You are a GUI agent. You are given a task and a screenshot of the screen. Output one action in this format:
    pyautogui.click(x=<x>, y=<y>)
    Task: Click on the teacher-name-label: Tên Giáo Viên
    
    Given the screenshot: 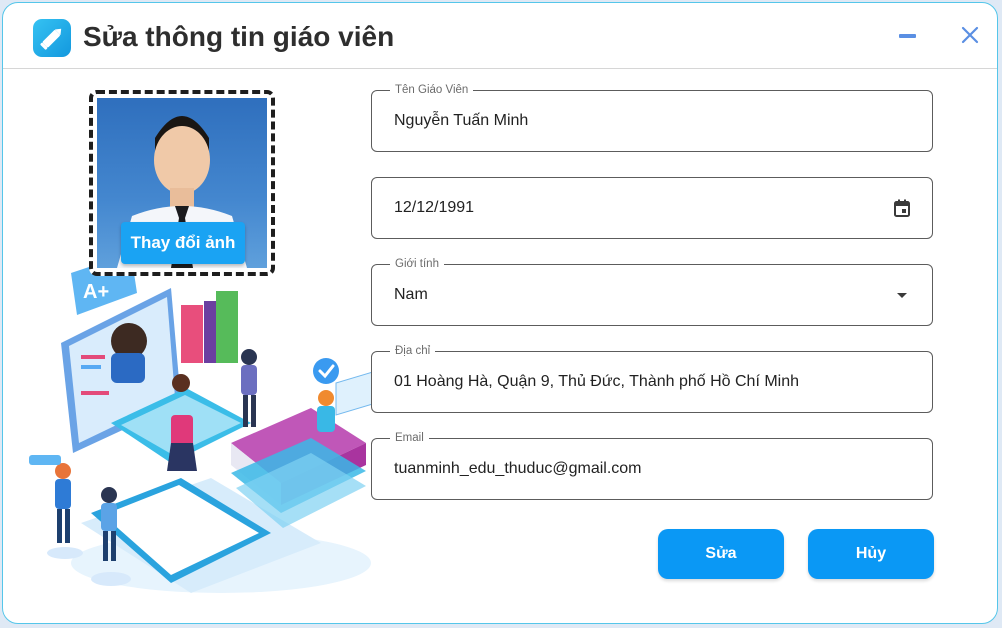 What is the action you would take?
    pyautogui.click(x=432, y=90)
    